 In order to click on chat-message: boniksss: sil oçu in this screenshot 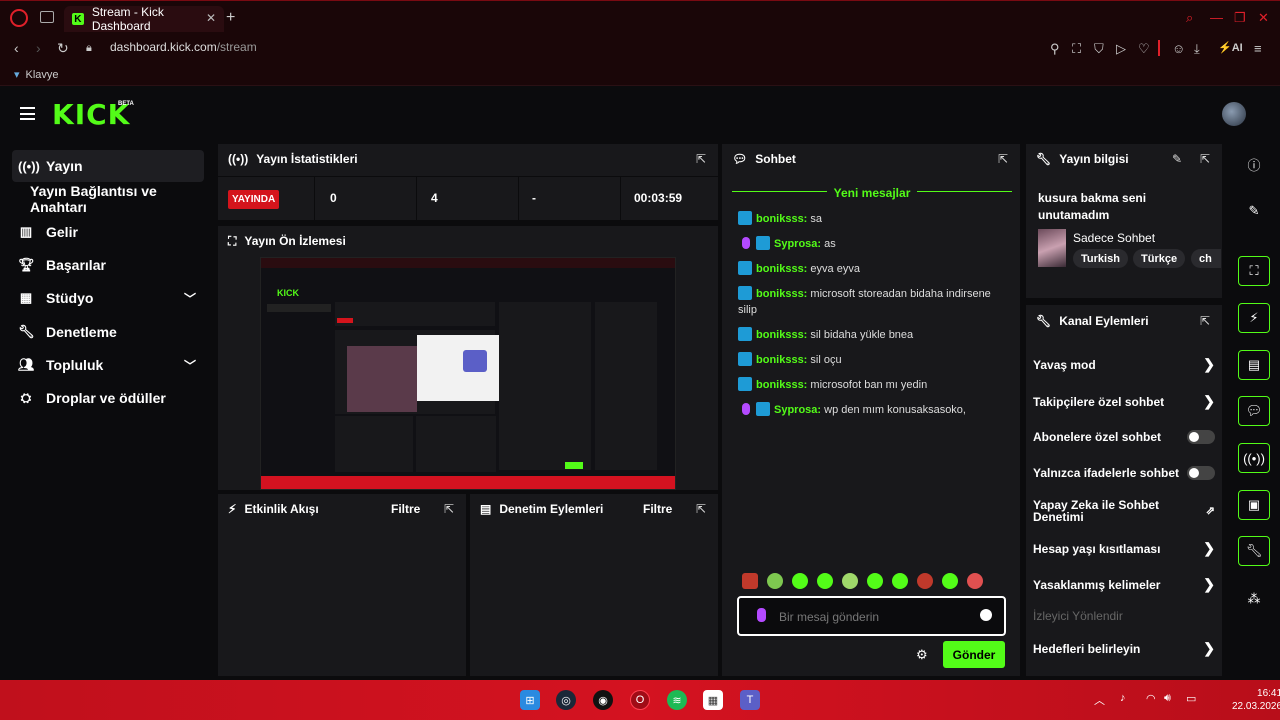, I will do `click(873, 360)`.